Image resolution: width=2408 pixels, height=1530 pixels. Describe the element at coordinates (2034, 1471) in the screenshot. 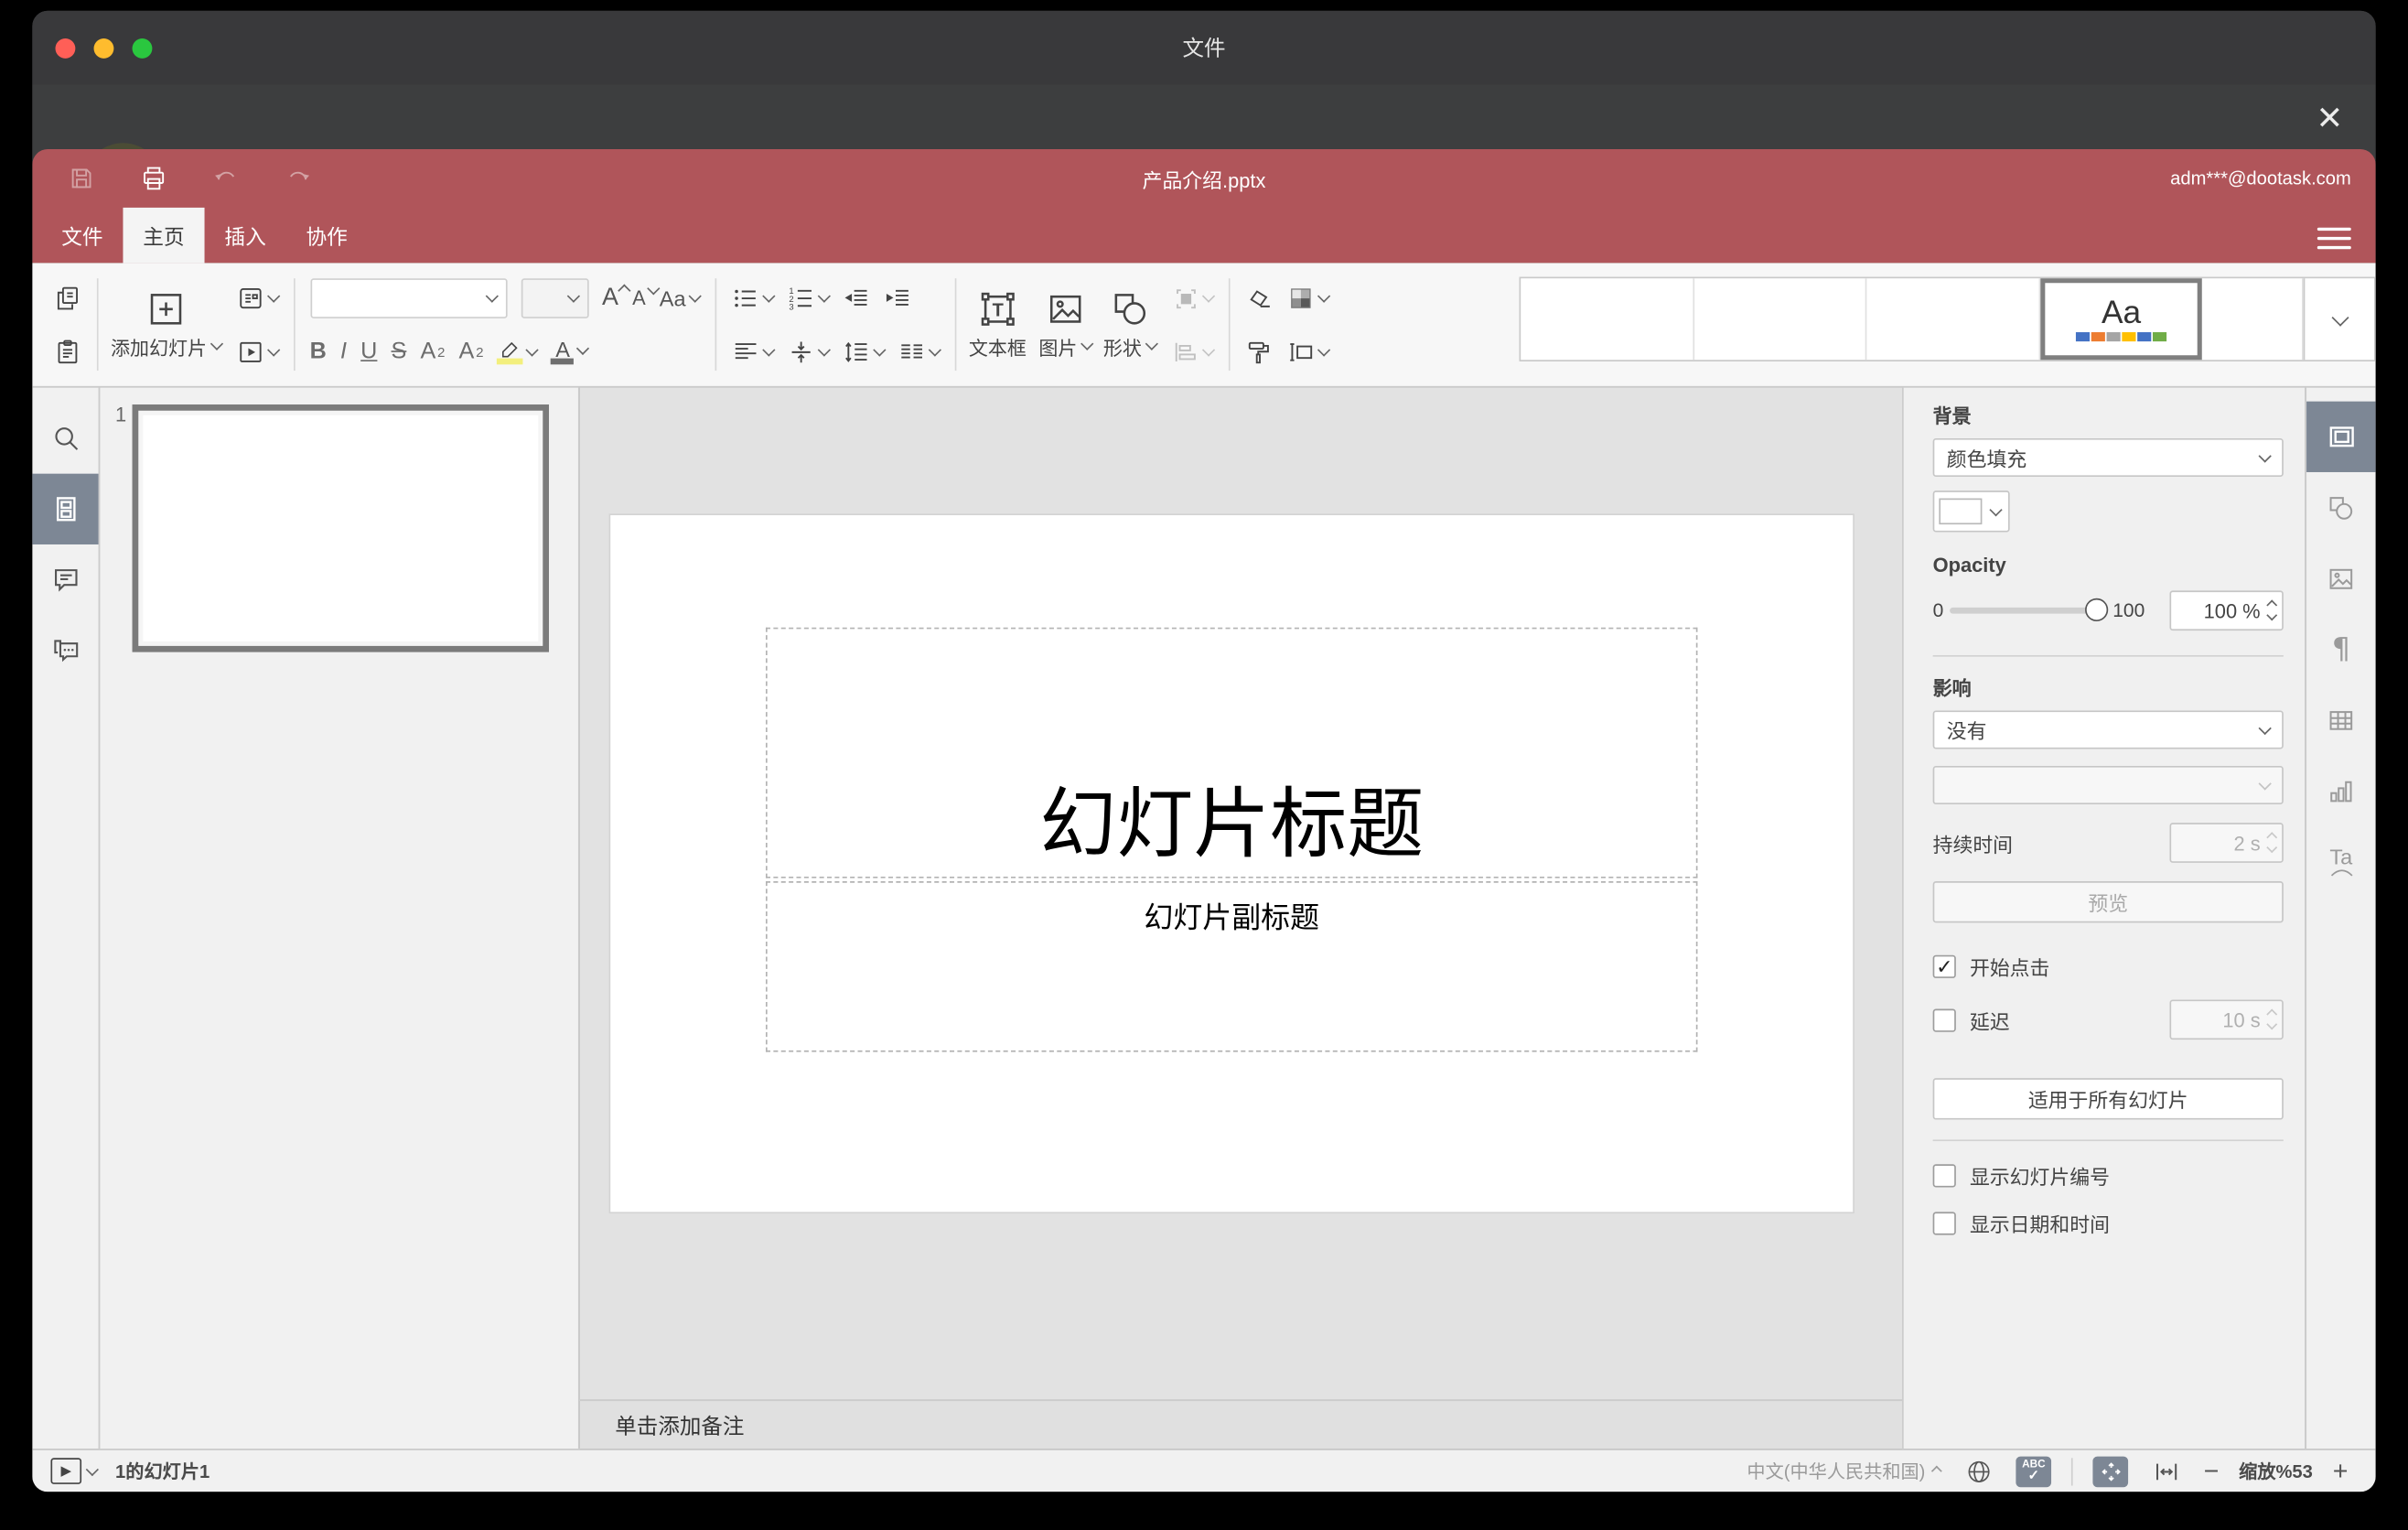

I see `spellcheck-icon: ABC ✓` at that location.